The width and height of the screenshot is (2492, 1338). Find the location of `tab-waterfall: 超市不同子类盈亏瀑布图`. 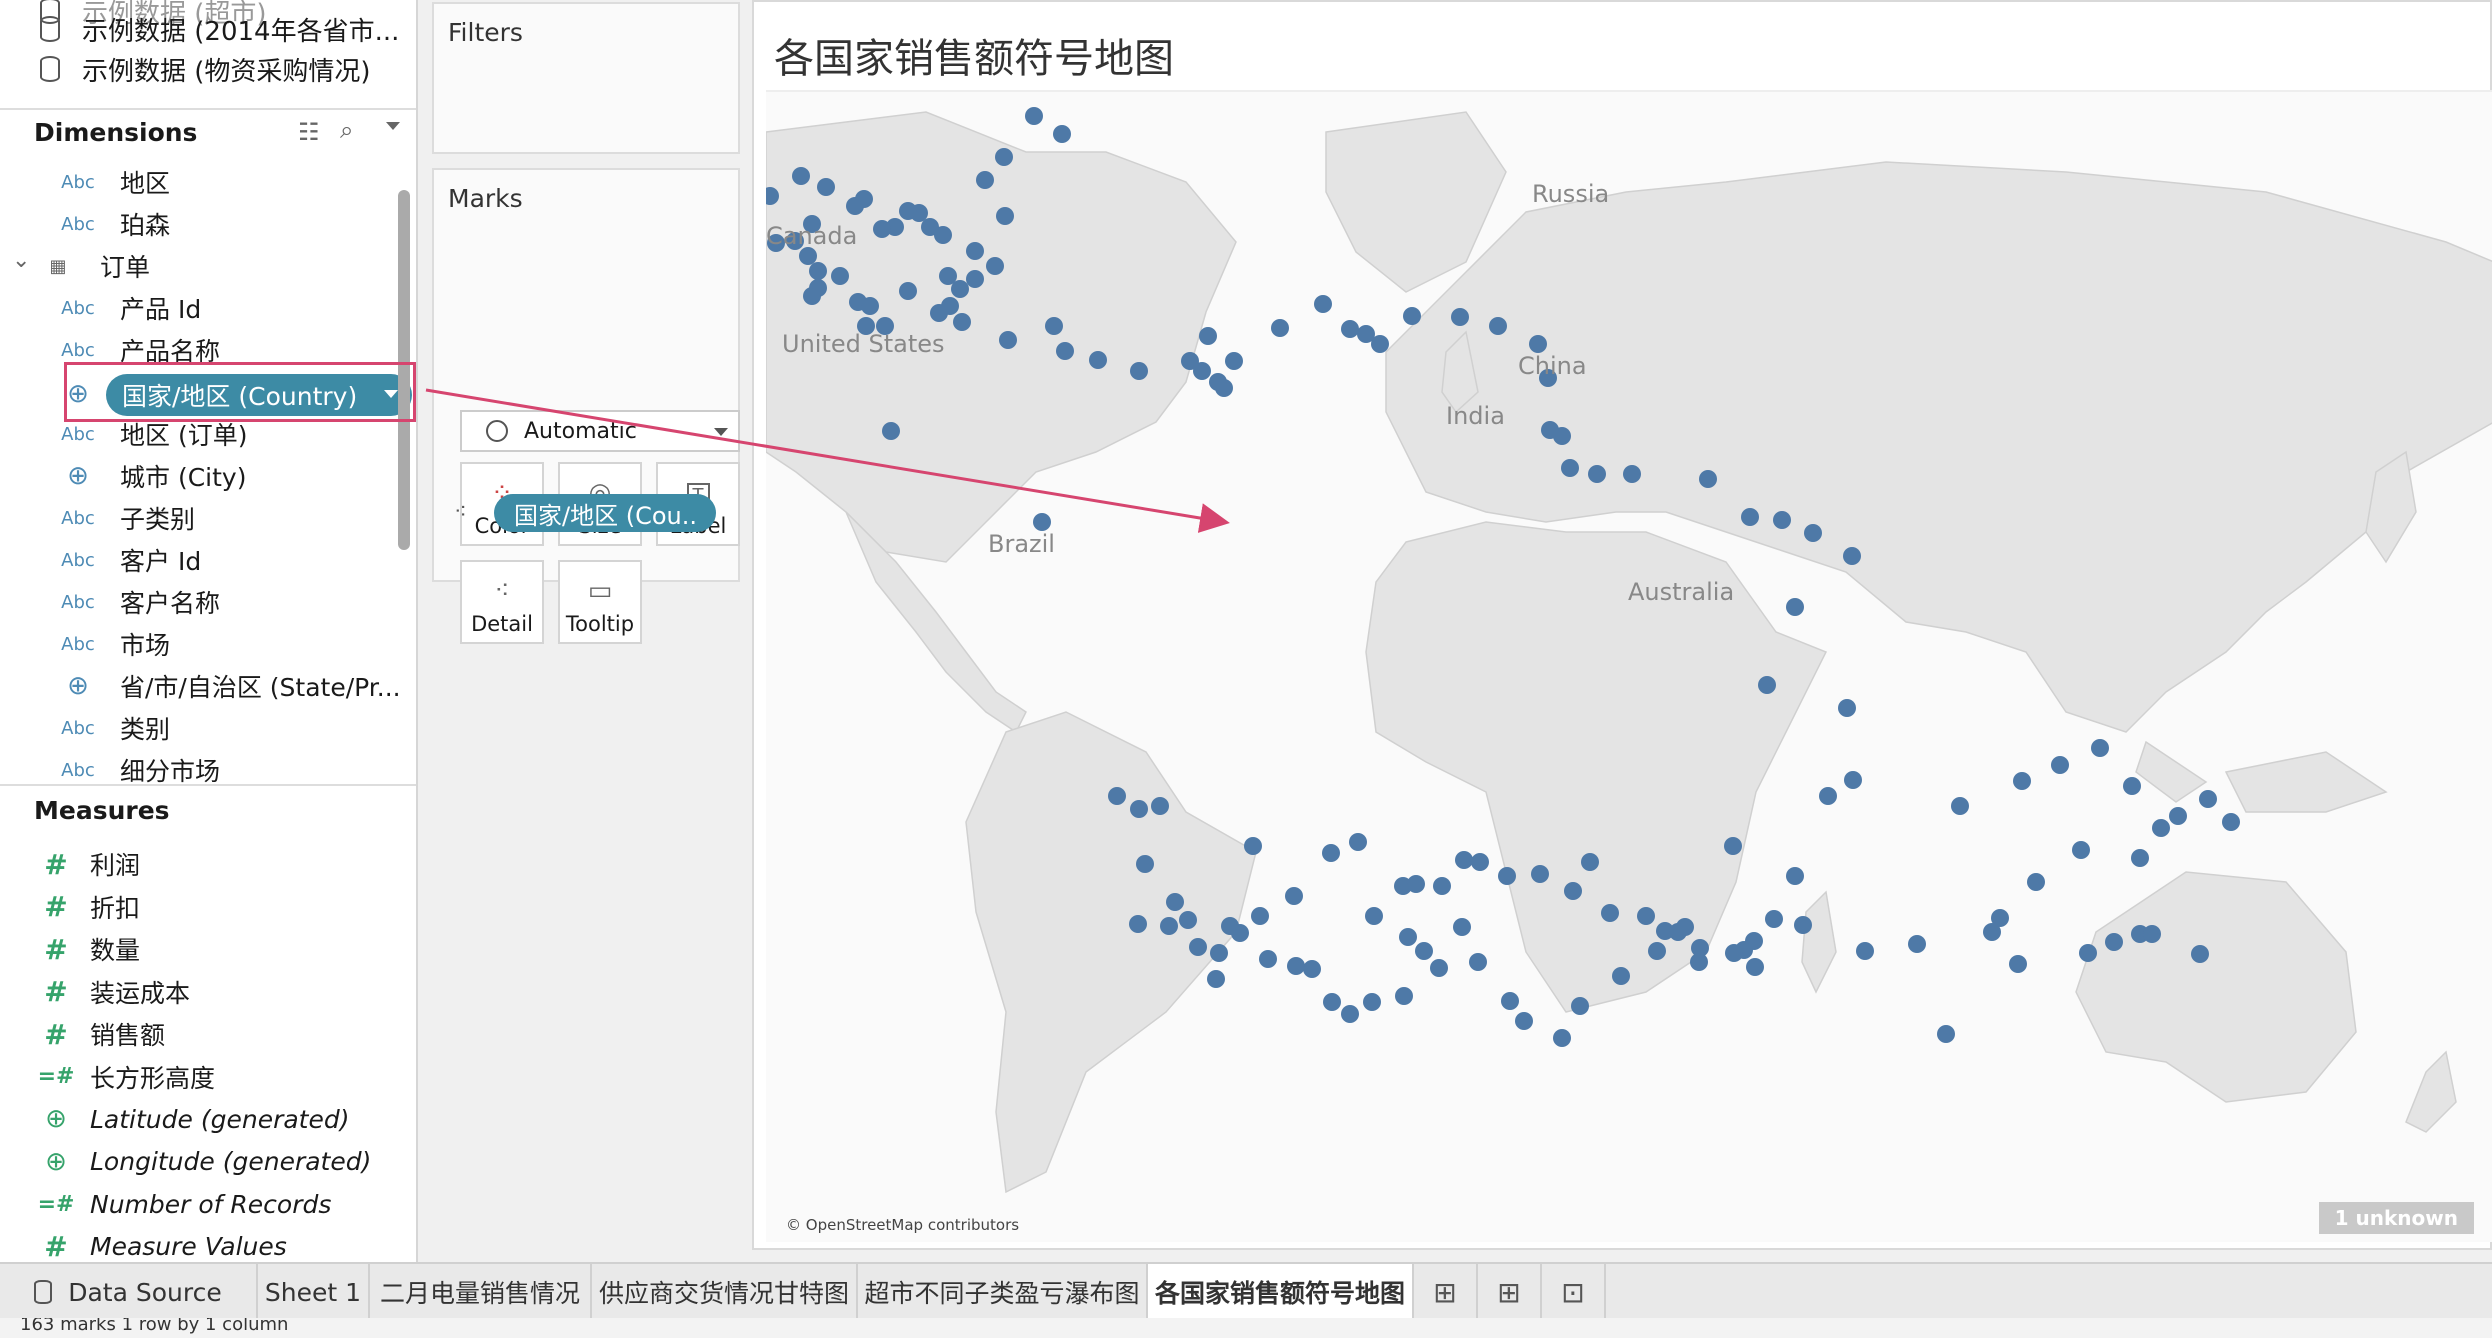

tab-waterfall: 超市不同子类盈亏瀑布图 is located at coordinates (1003, 1292).